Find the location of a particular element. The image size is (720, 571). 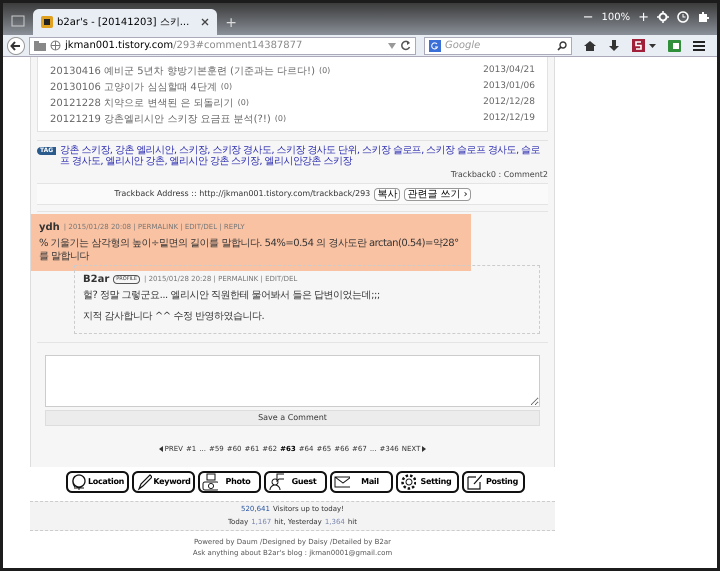

address-bar: jkman001.tistory.com/293#comment14387877 is located at coordinates (222, 45).